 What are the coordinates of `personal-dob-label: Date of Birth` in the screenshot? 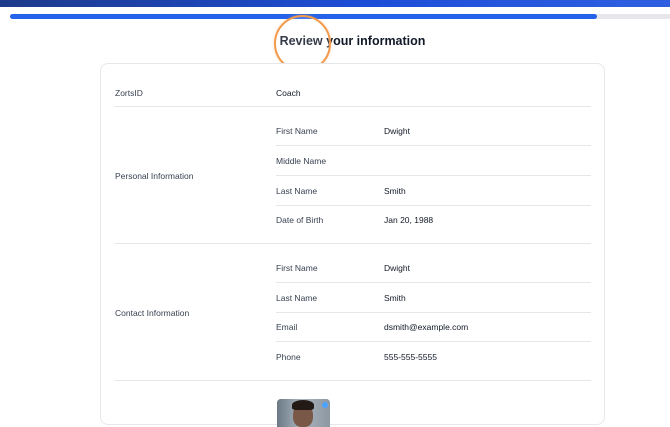 It's located at (300, 220).